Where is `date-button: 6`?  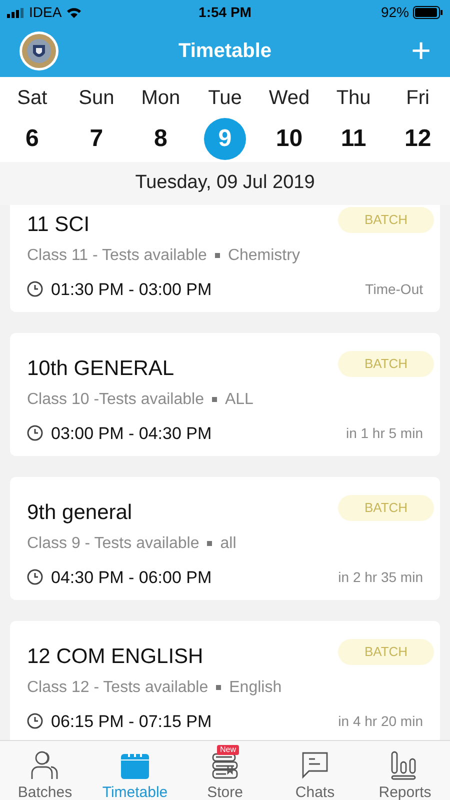
date-button: 6 is located at coordinates (32, 139).